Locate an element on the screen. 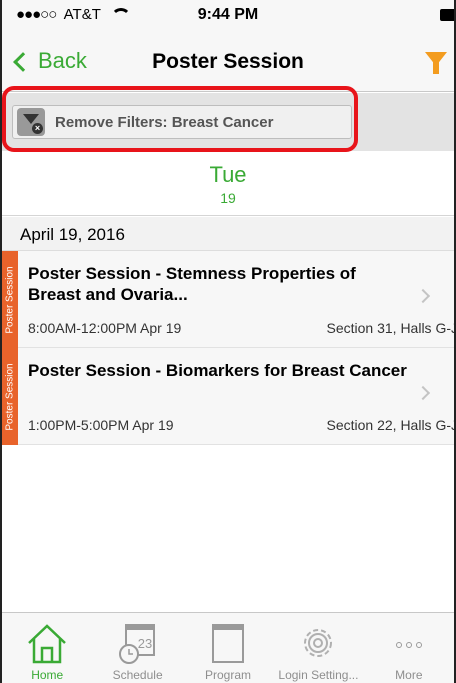 The image size is (456, 683). session-time: 1:00PM-5:00PM Apr 19 is located at coordinates (101, 425).